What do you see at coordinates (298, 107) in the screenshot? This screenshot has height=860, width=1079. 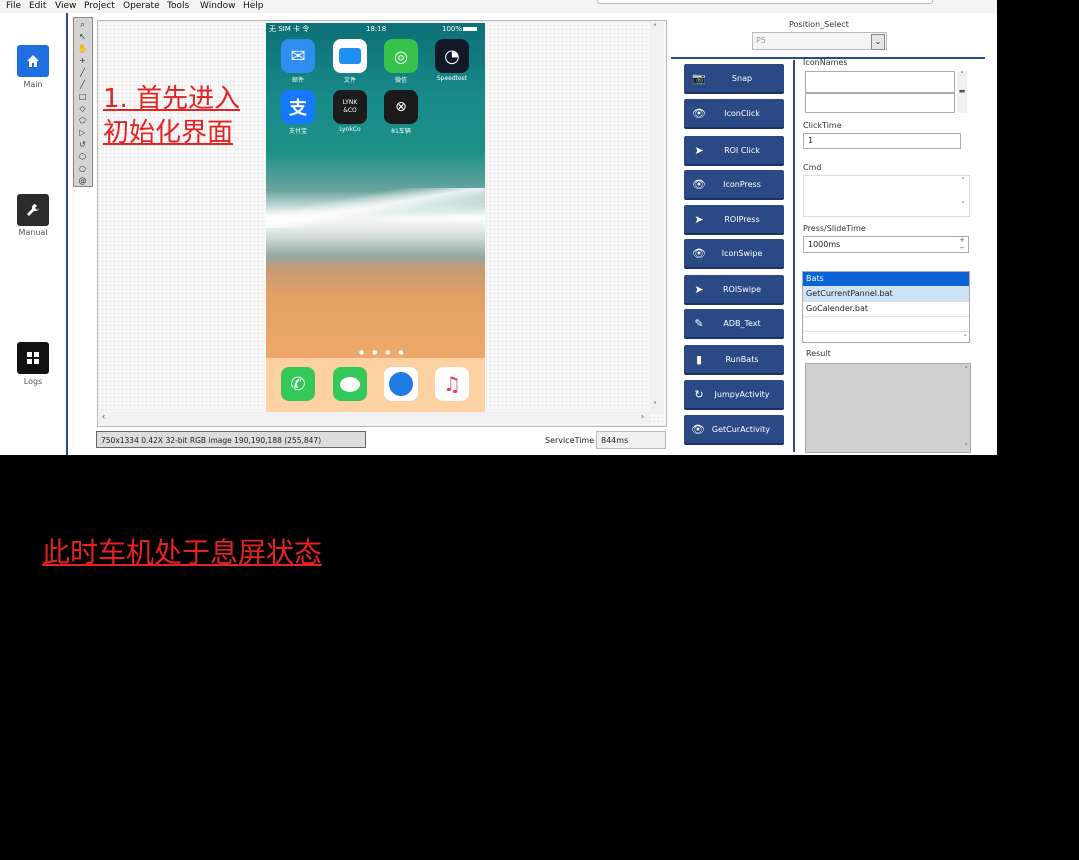 I see `alipay-icon: 支` at bounding box center [298, 107].